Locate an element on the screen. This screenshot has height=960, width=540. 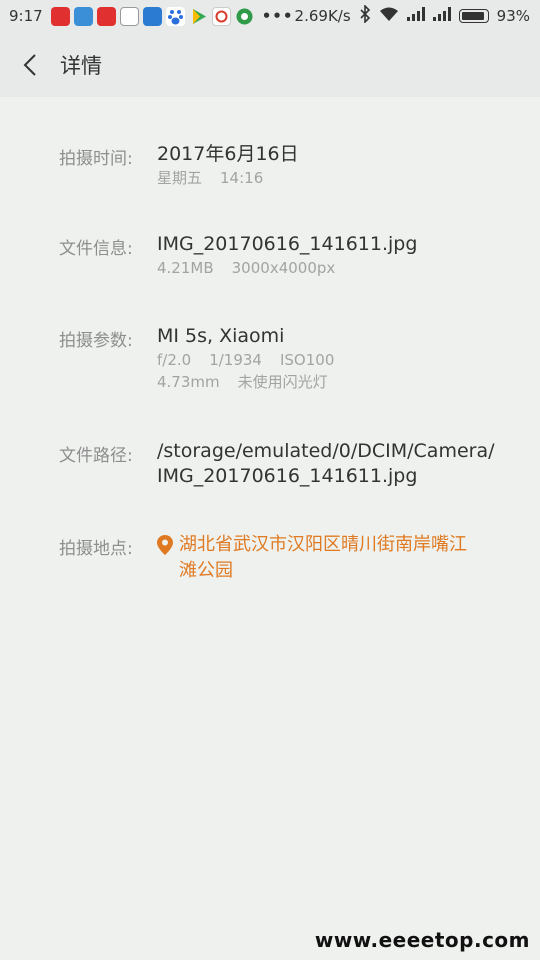
path-line-1: /storage/emulated/0/DCIM/Camera/ is located at coordinates (326, 451).